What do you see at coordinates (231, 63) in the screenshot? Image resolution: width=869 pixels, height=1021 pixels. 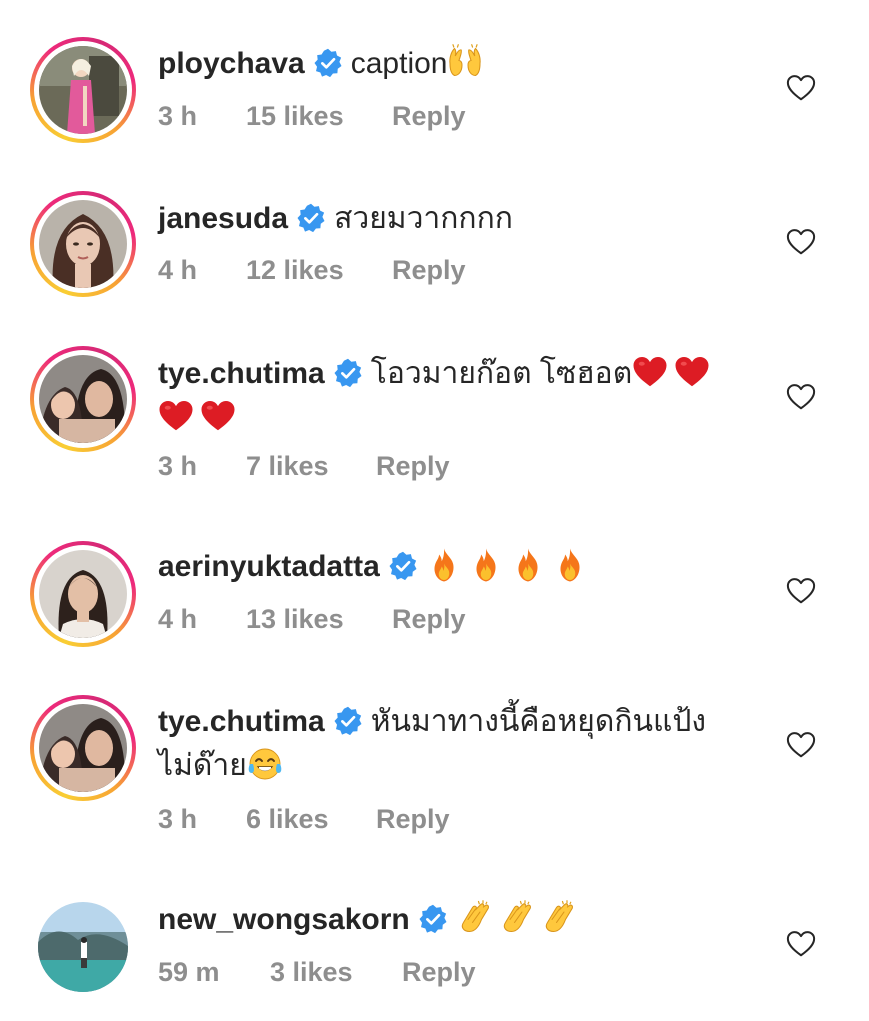 I see `comment-username: ploychava` at bounding box center [231, 63].